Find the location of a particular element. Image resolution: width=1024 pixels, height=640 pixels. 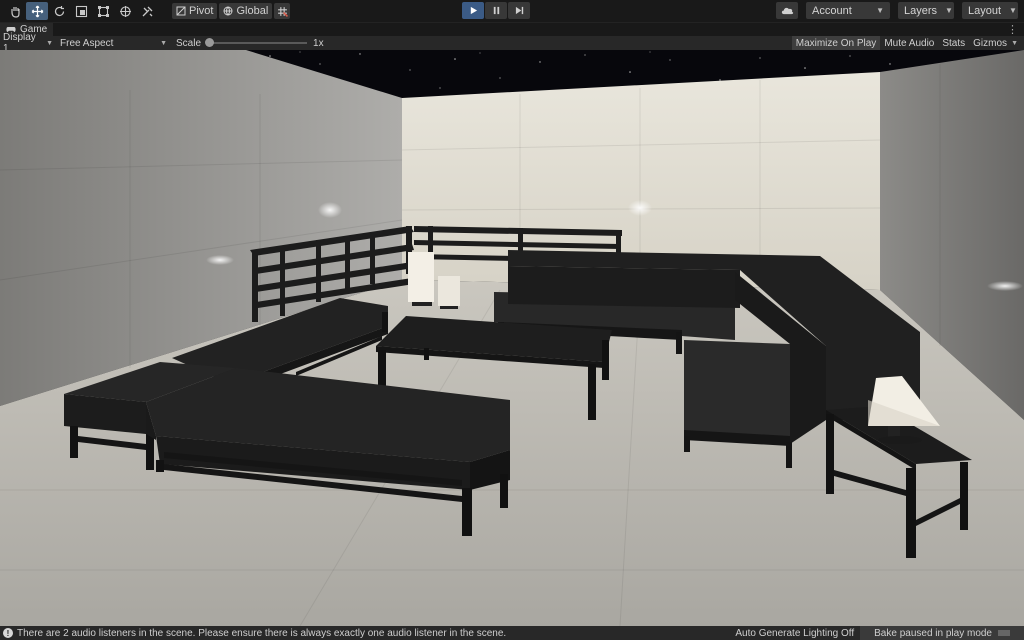

bake-status: Bake paused in play mode is located at coordinates (942, 633).